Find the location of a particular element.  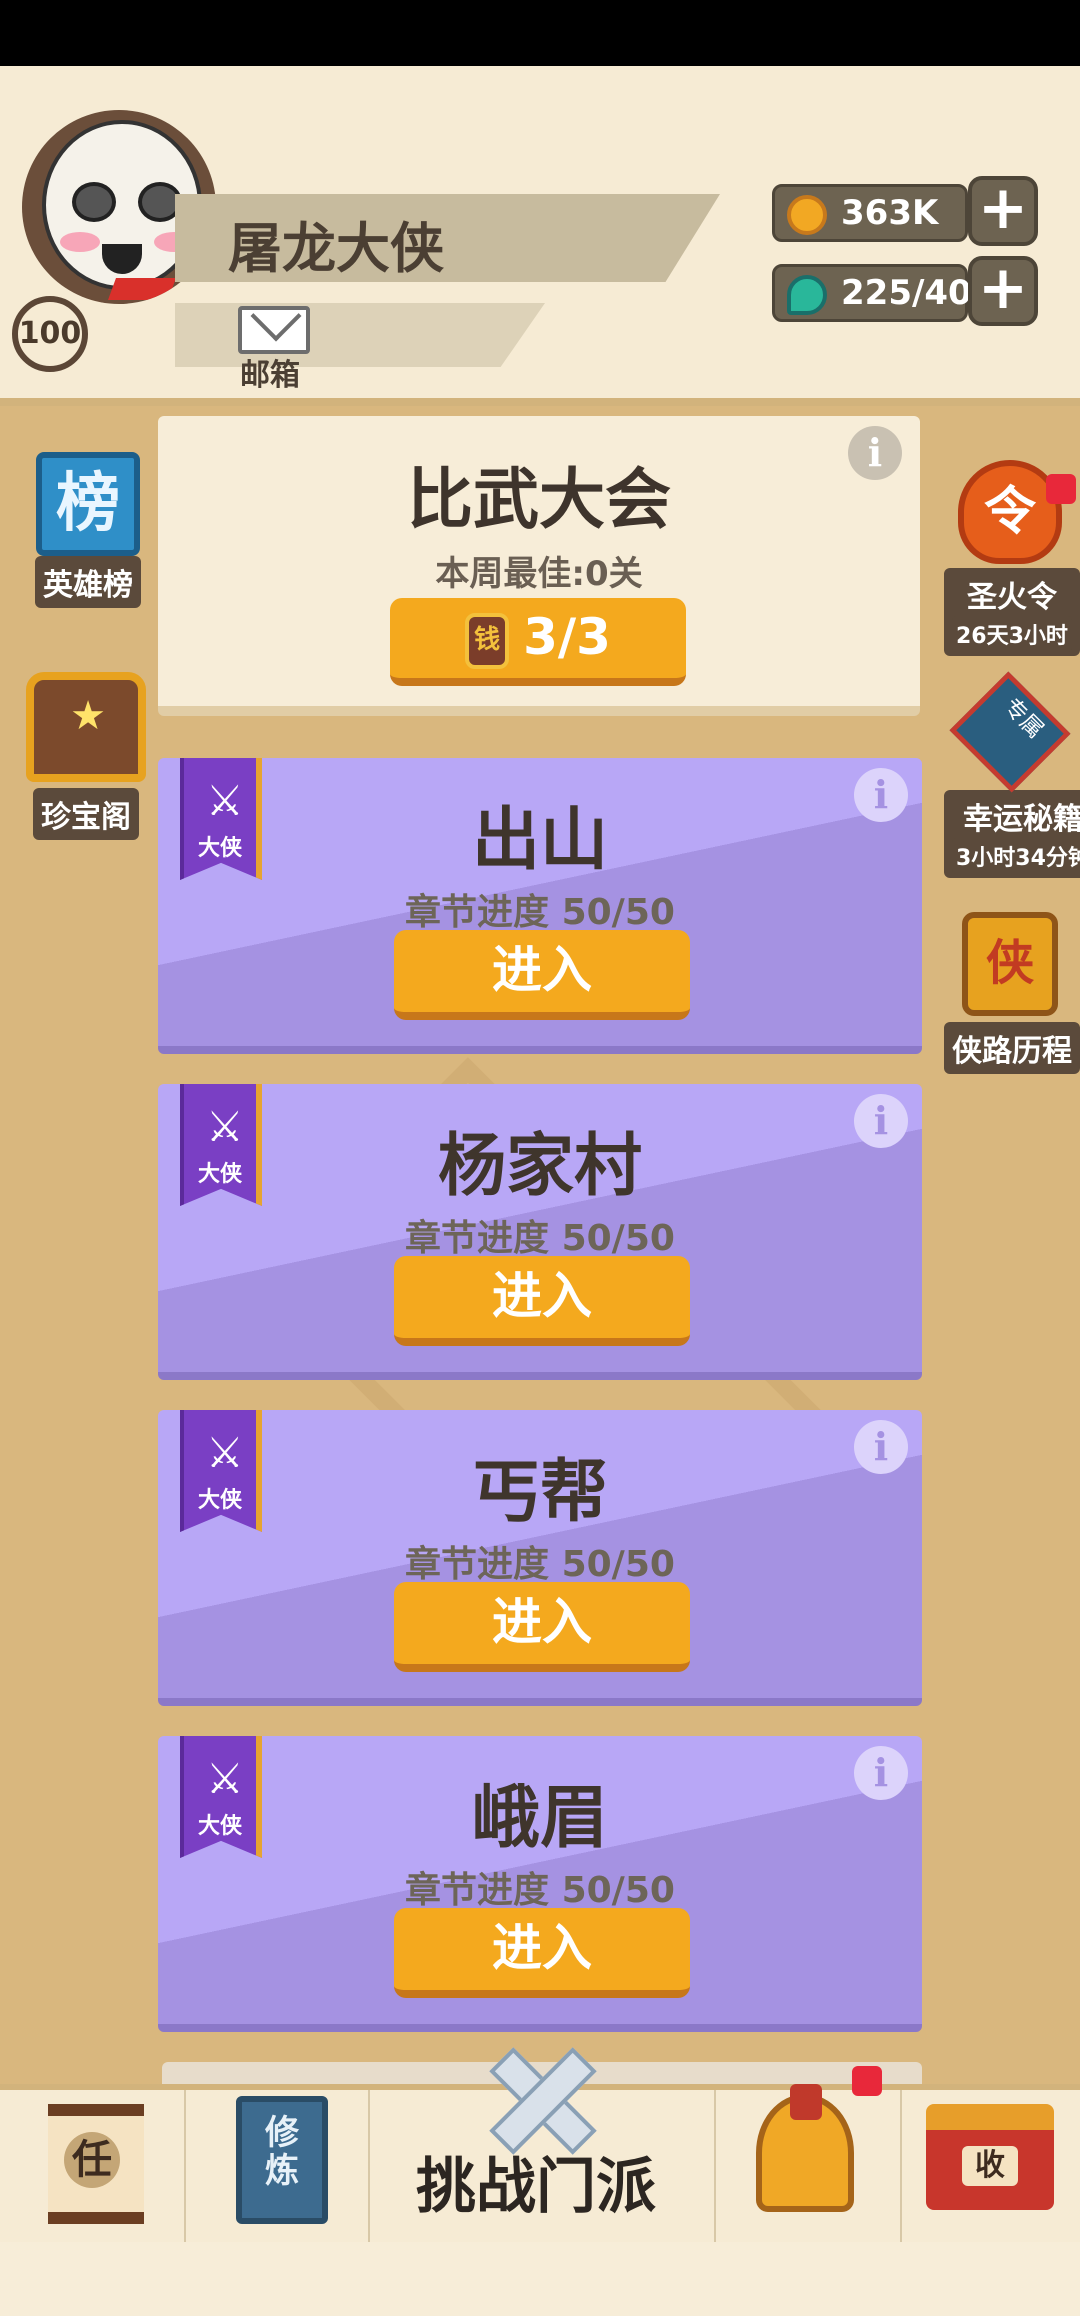

journey-button: 侠 侠路历程 is located at coordinates (1012, 993).